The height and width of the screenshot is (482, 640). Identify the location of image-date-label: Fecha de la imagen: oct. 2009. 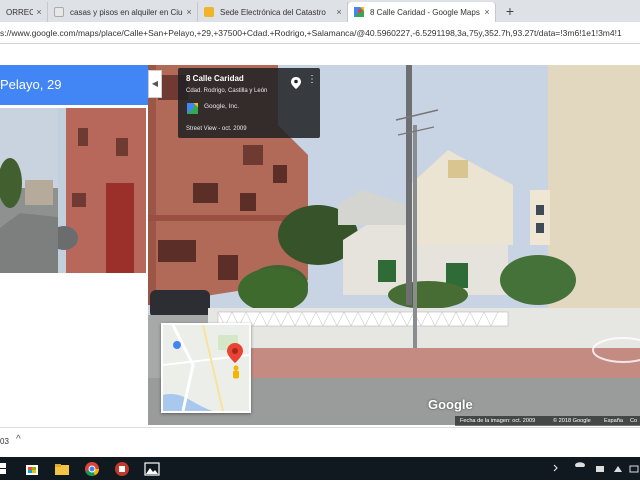
(498, 421).